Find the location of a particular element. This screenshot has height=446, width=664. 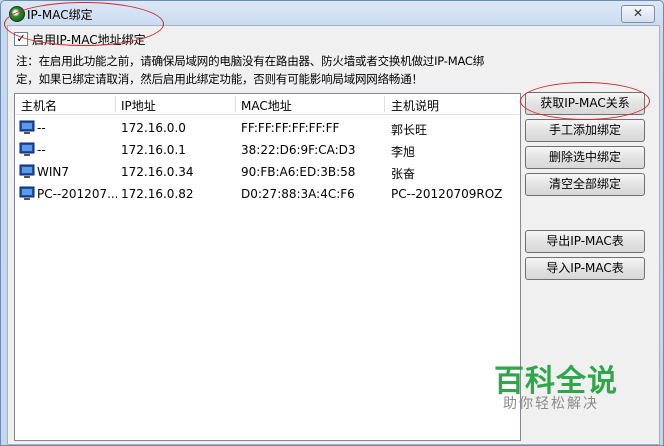

cell-ip: 172.16.0.1 is located at coordinates (153, 150).